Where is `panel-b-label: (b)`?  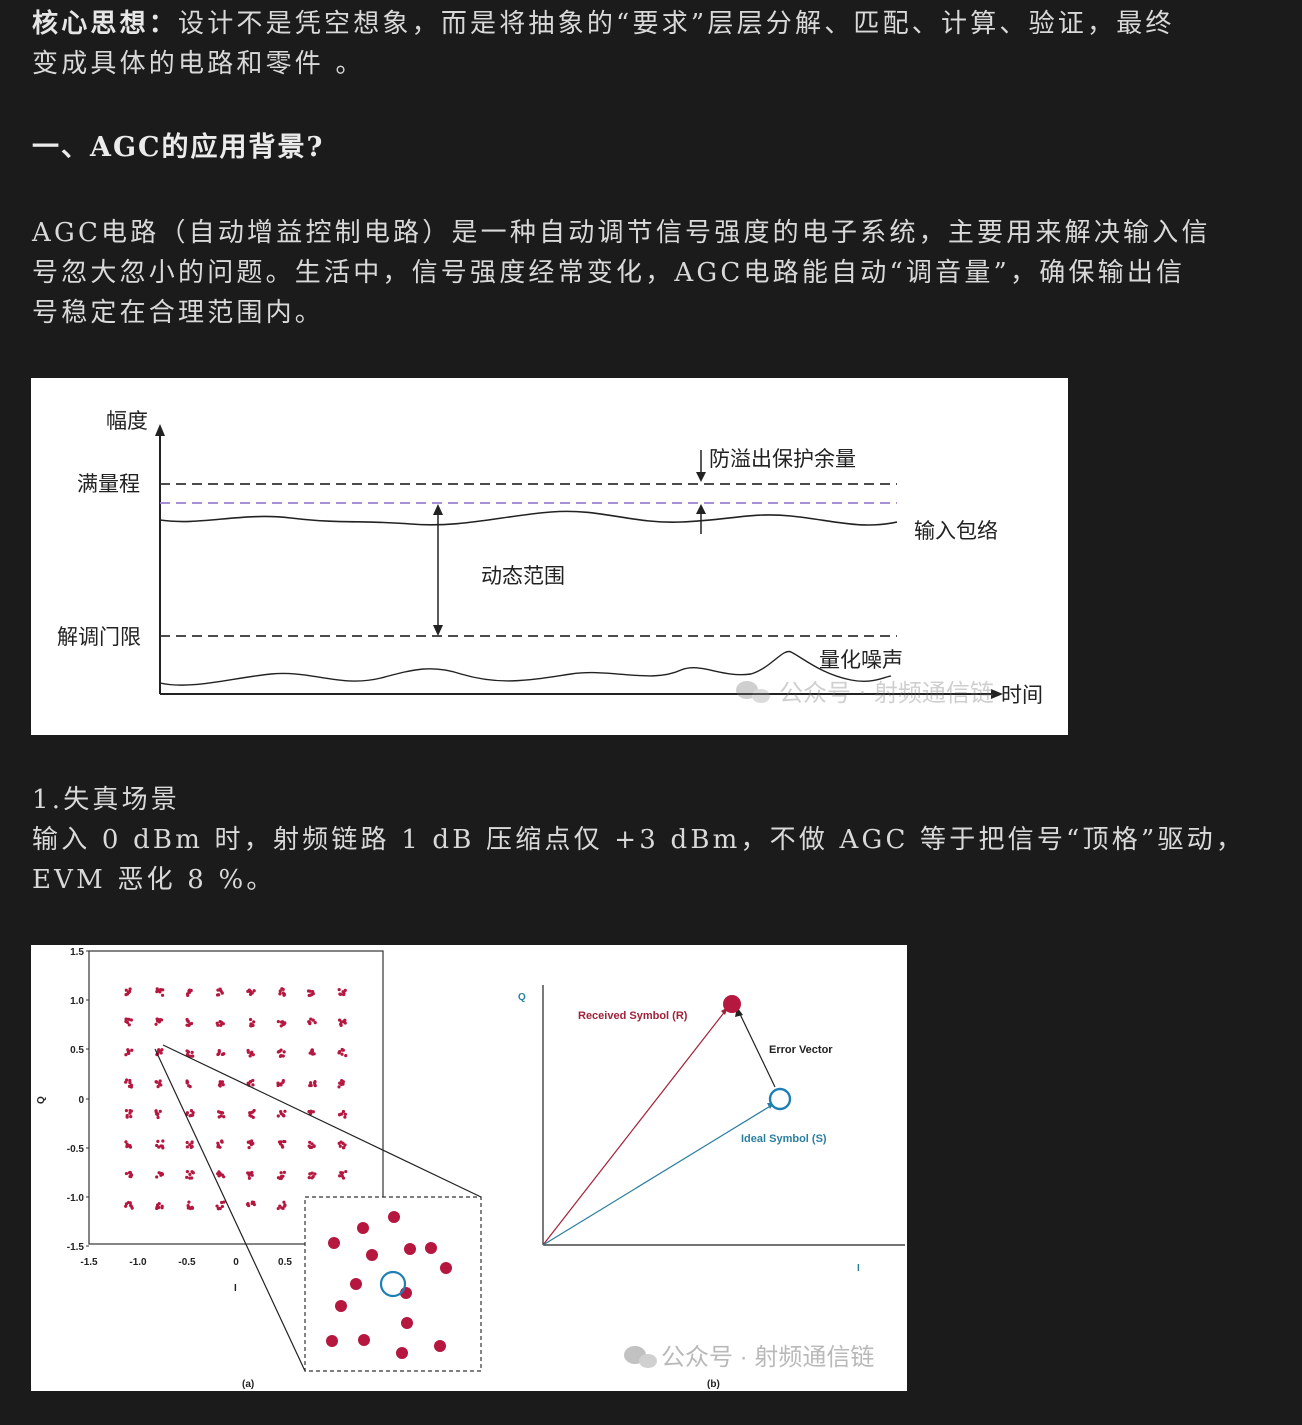
panel-b-label: (b) is located at coordinates (713, 1384).